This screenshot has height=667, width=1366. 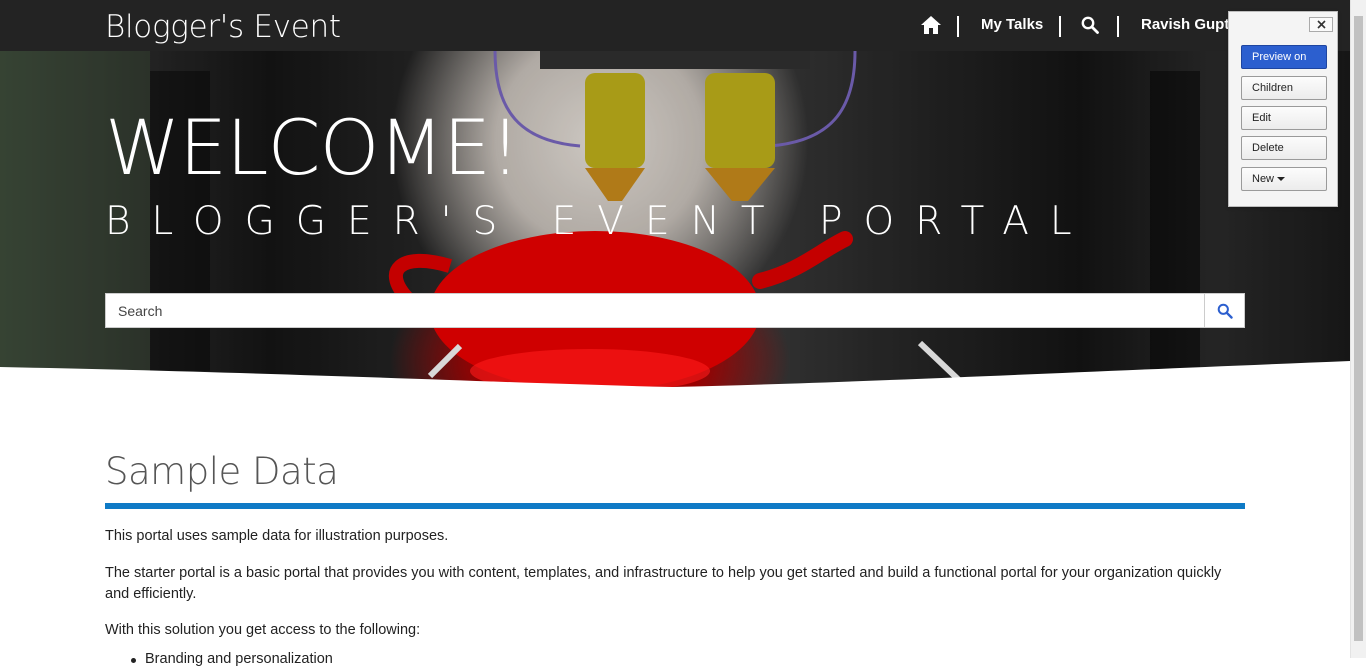 What do you see at coordinates (232, 659) in the screenshot?
I see `list-item: Branding and personalization` at bounding box center [232, 659].